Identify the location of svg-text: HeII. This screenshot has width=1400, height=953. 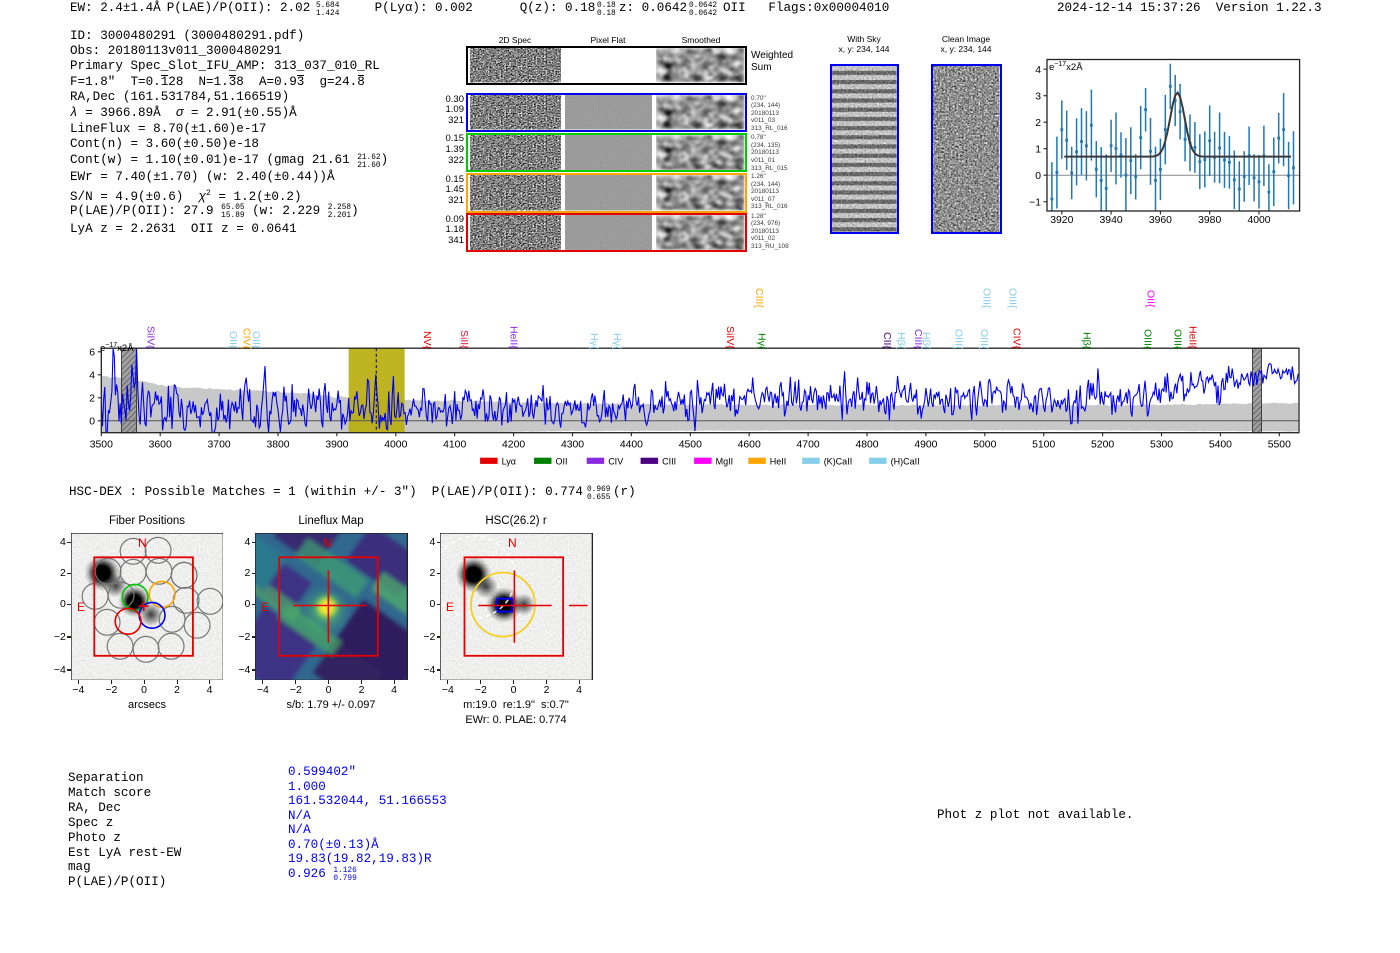
(778, 462).